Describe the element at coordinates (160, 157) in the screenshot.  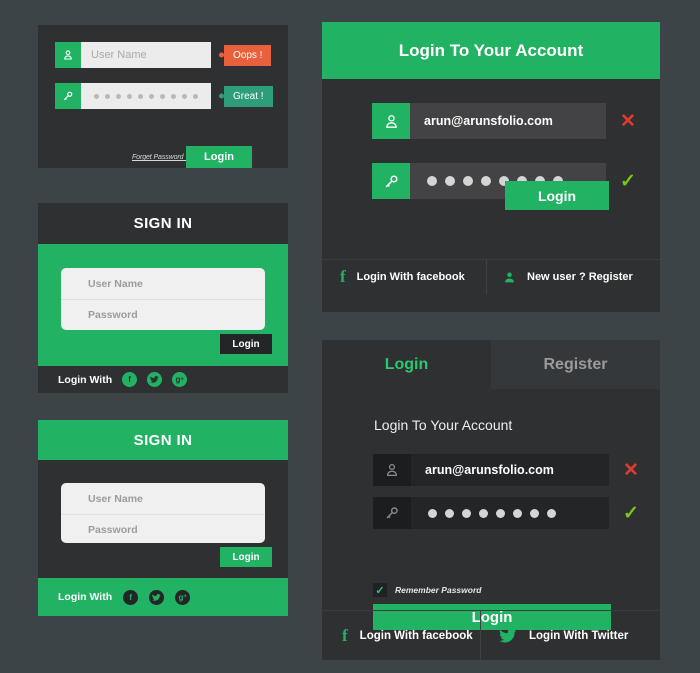
I see `forgot-password-link: Forget Password ?` at that location.